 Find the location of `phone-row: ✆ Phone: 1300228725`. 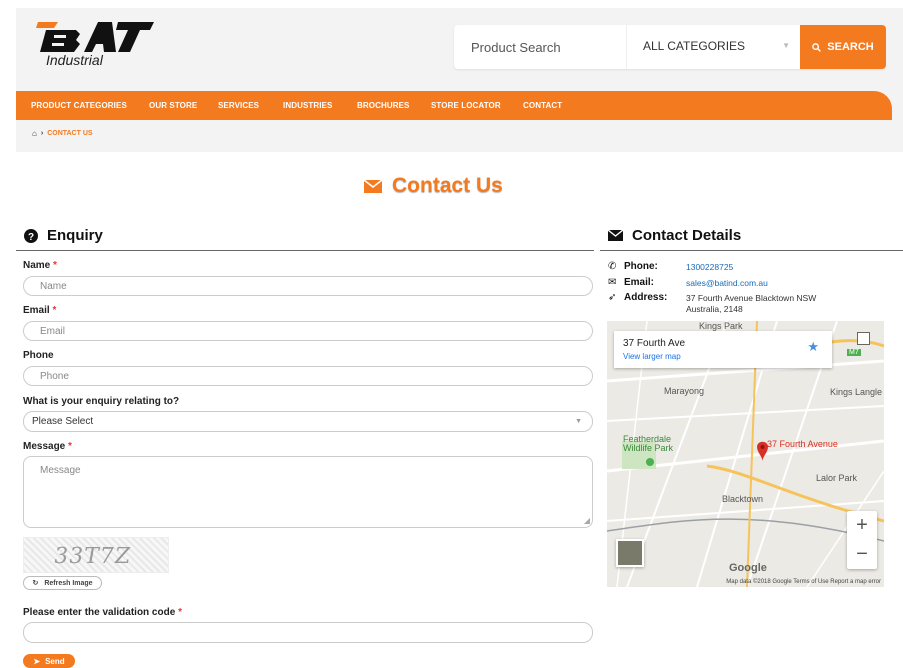

phone-row: ✆ Phone: 1300228725 is located at coordinates (670, 267).